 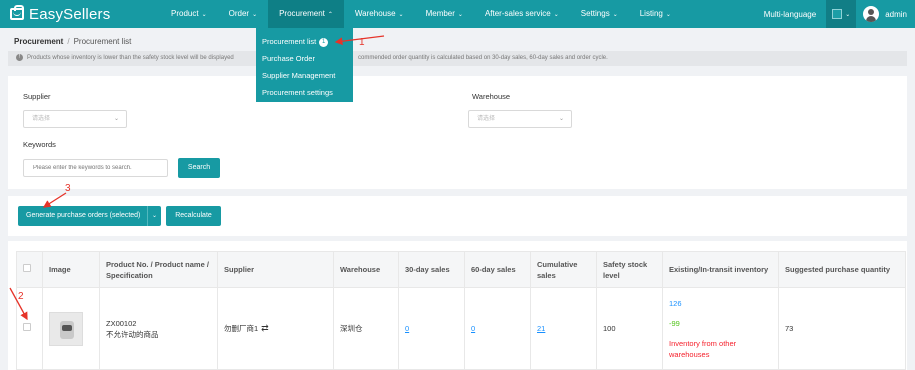 I want to click on breadcrumb: Procurement / Procurement list, so click(x=72, y=41).